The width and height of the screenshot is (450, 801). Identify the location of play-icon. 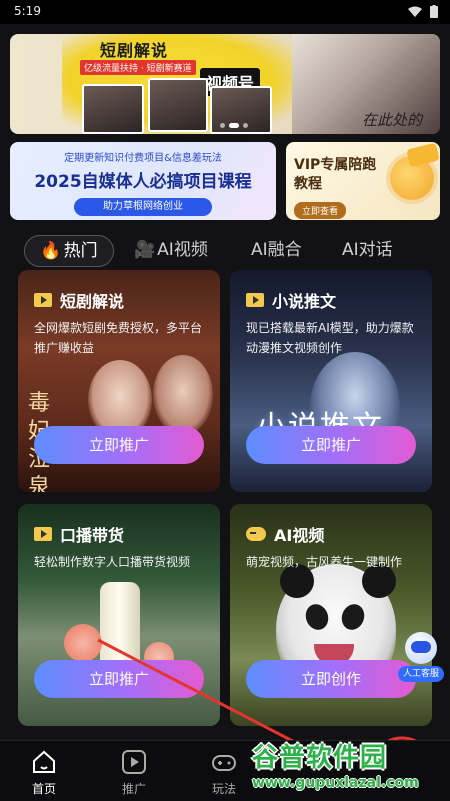
(134, 762).